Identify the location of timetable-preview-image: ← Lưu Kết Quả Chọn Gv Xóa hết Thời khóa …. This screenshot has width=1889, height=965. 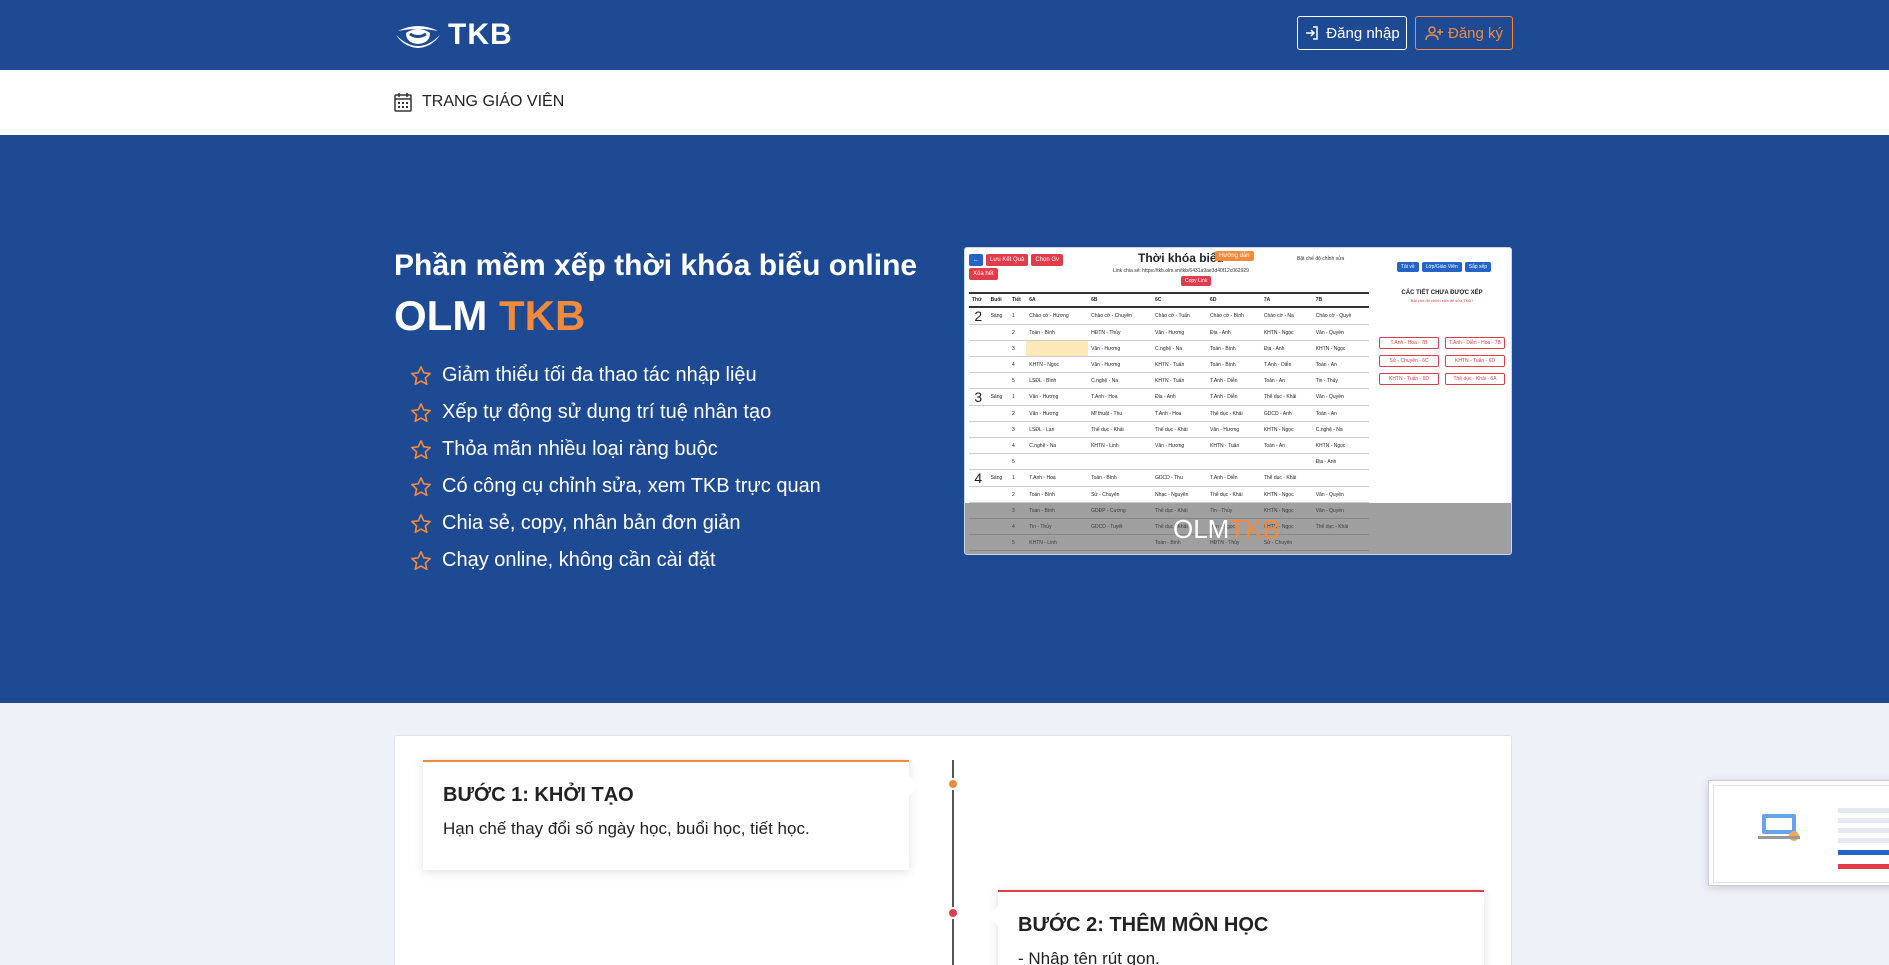
(1238, 401).